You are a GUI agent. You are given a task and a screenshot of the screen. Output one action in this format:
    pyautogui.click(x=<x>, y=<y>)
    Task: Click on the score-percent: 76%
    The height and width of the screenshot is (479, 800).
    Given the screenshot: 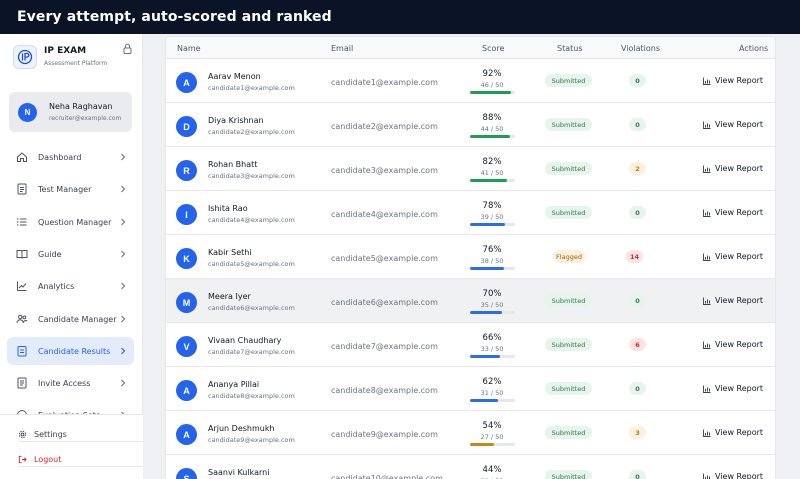 What is the action you would take?
    pyautogui.click(x=492, y=250)
    